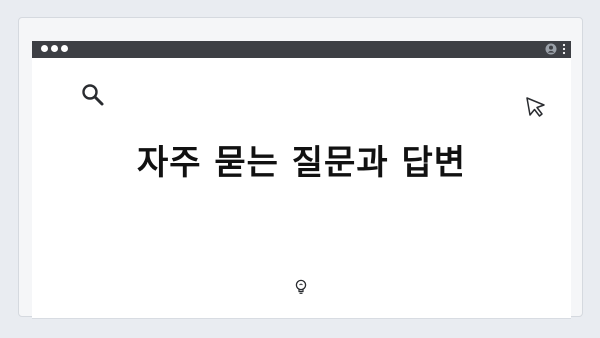 The height and width of the screenshot is (338, 600). I want to click on window-controls, so click(54, 48).